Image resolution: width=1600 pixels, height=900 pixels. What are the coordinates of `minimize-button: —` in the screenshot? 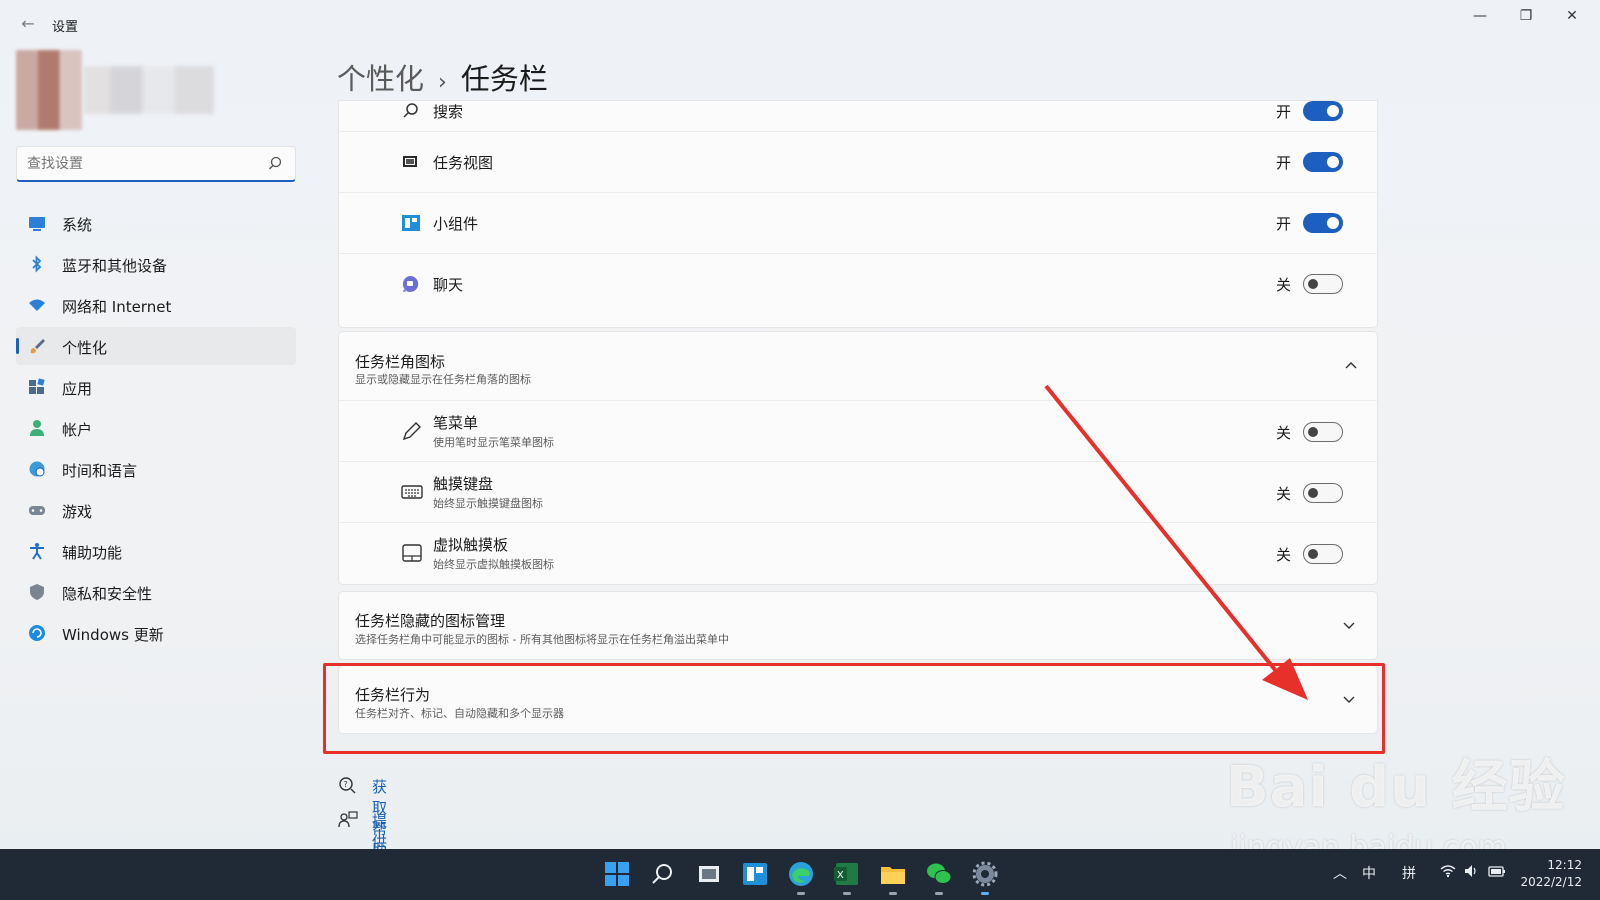 It's located at (1480, 16).